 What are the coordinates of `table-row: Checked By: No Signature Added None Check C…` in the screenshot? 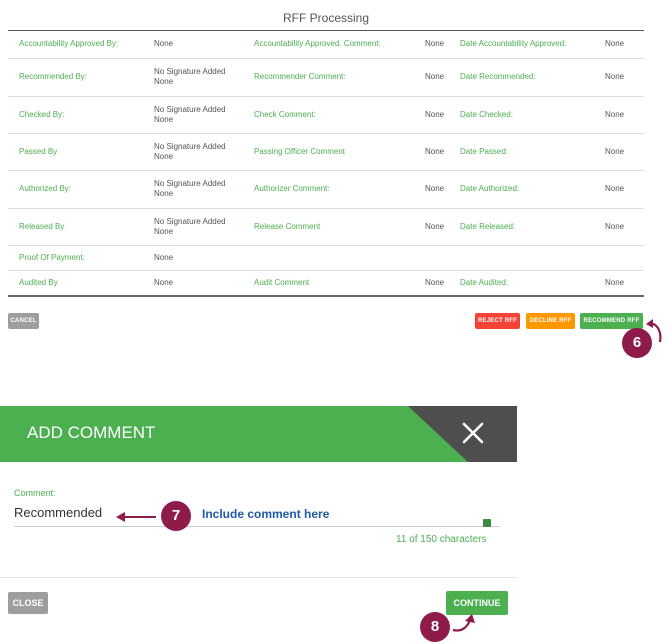 It's located at (326, 115).